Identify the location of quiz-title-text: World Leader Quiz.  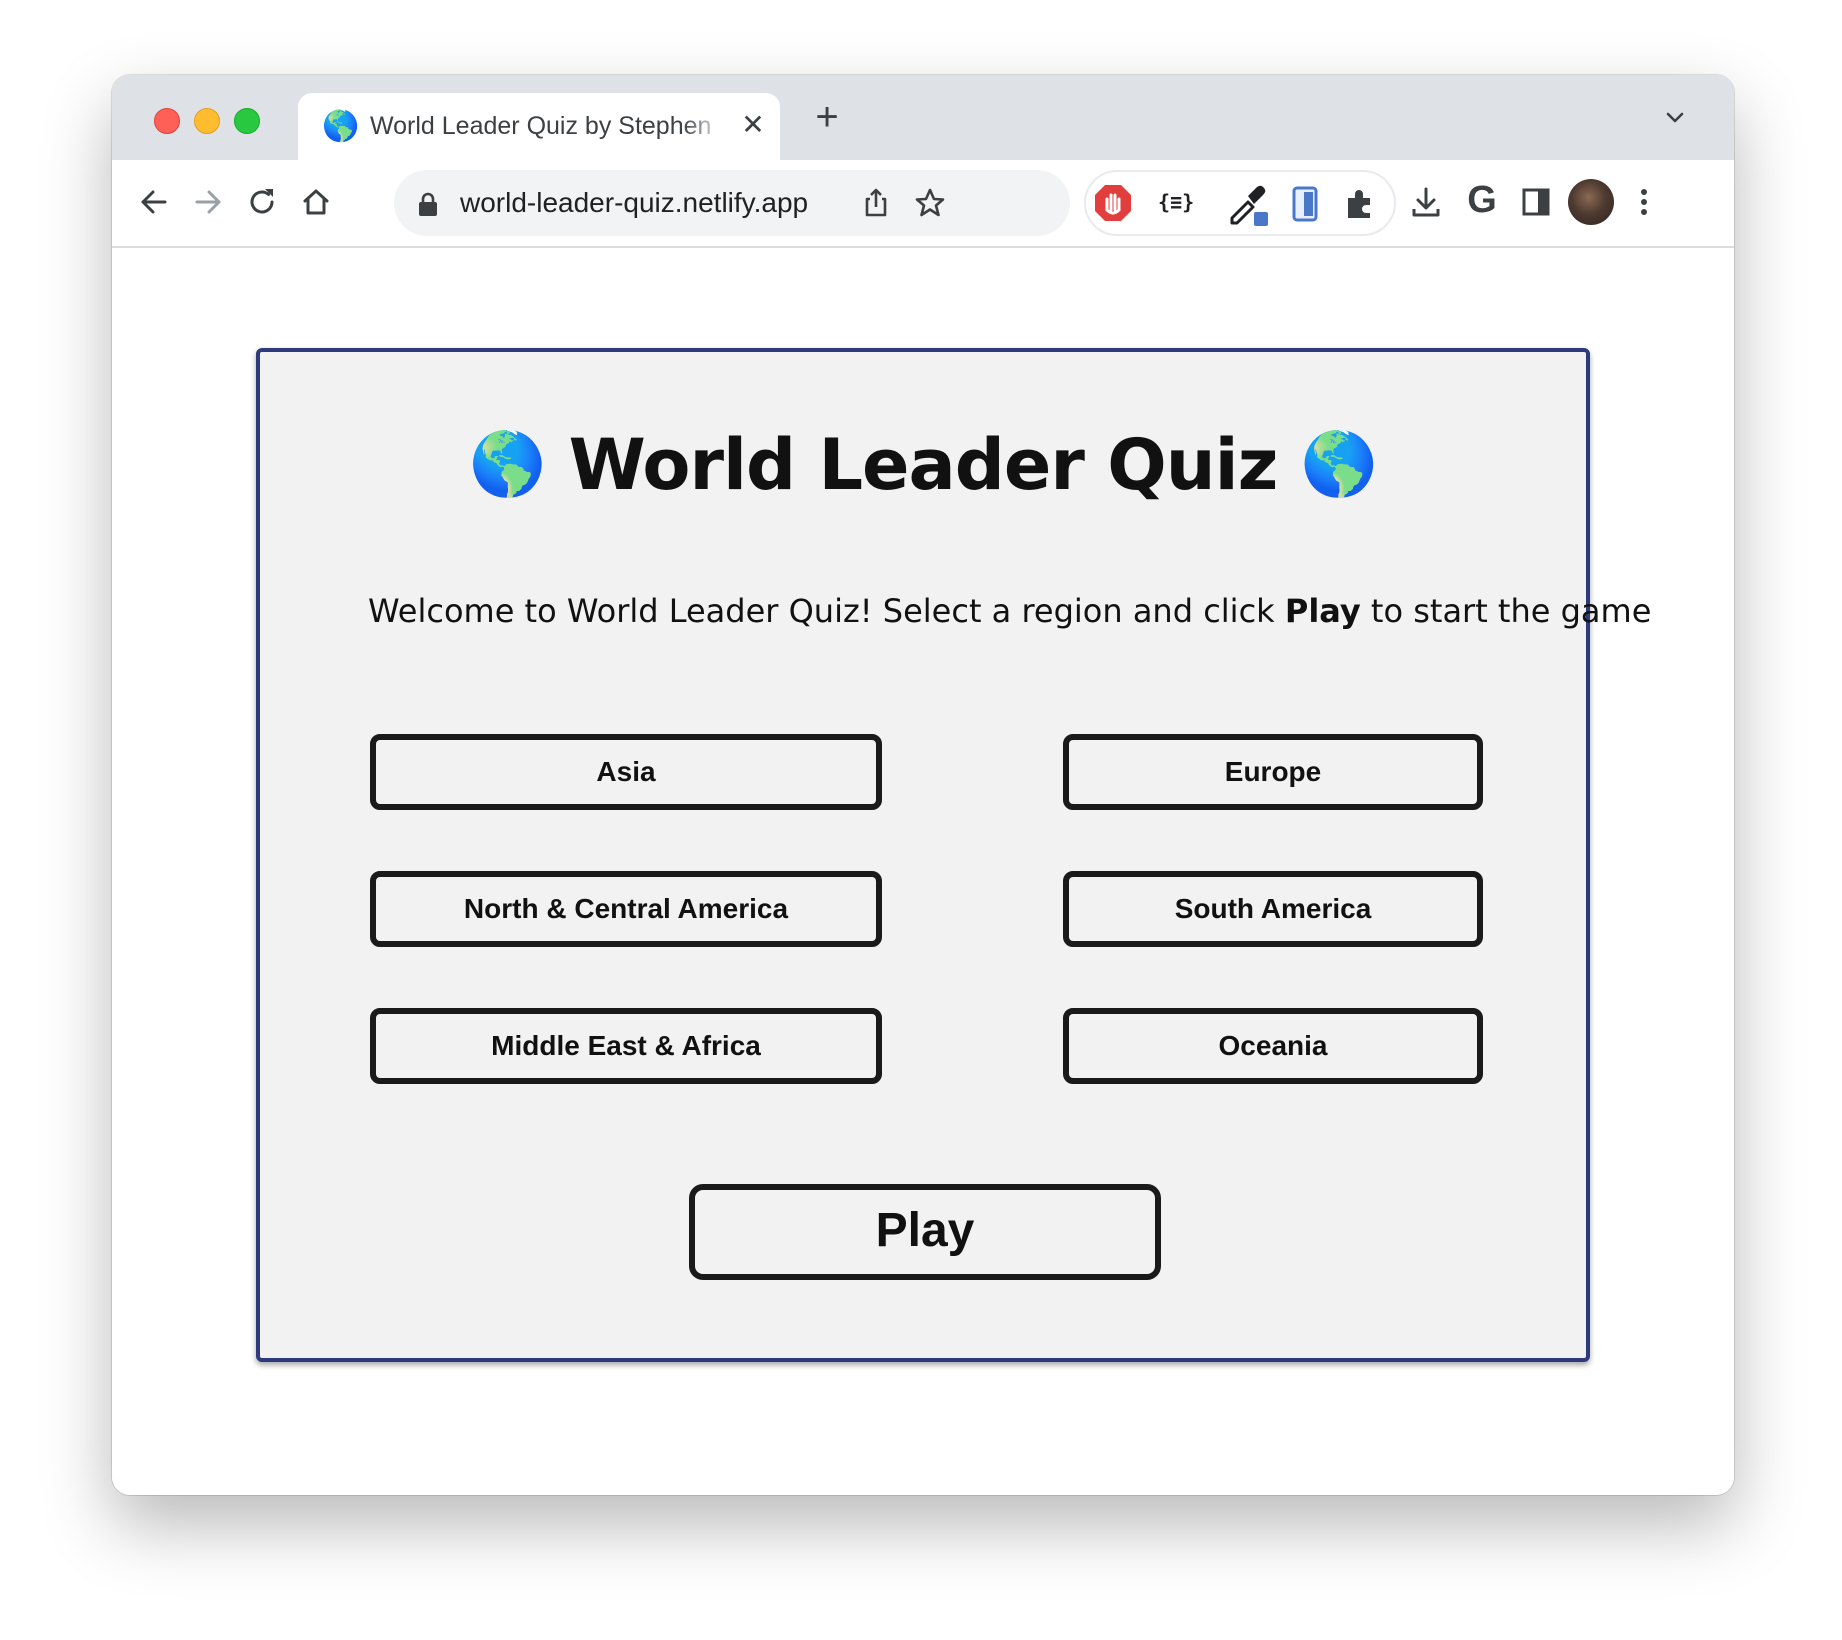
(923, 465).